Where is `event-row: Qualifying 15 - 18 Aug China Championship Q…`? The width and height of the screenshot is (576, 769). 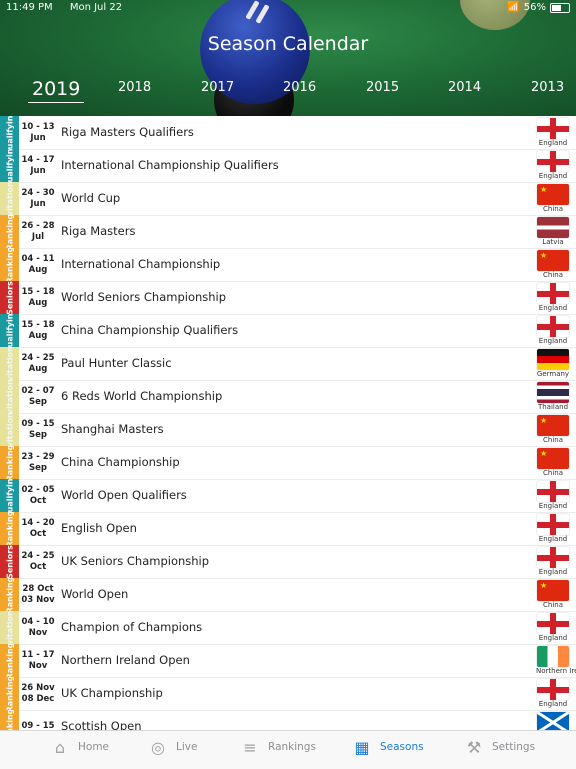
event-row: Qualifying 15 - 18 Aug China Championship Q… is located at coordinates (288, 331).